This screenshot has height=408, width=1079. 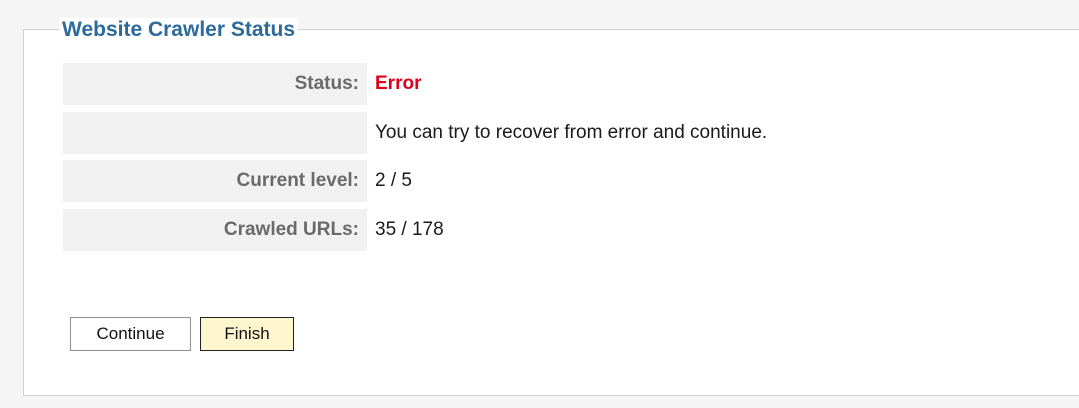 What do you see at coordinates (393, 180) in the screenshot?
I see `current-level-value: 2 / 5` at bounding box center [393, 180].